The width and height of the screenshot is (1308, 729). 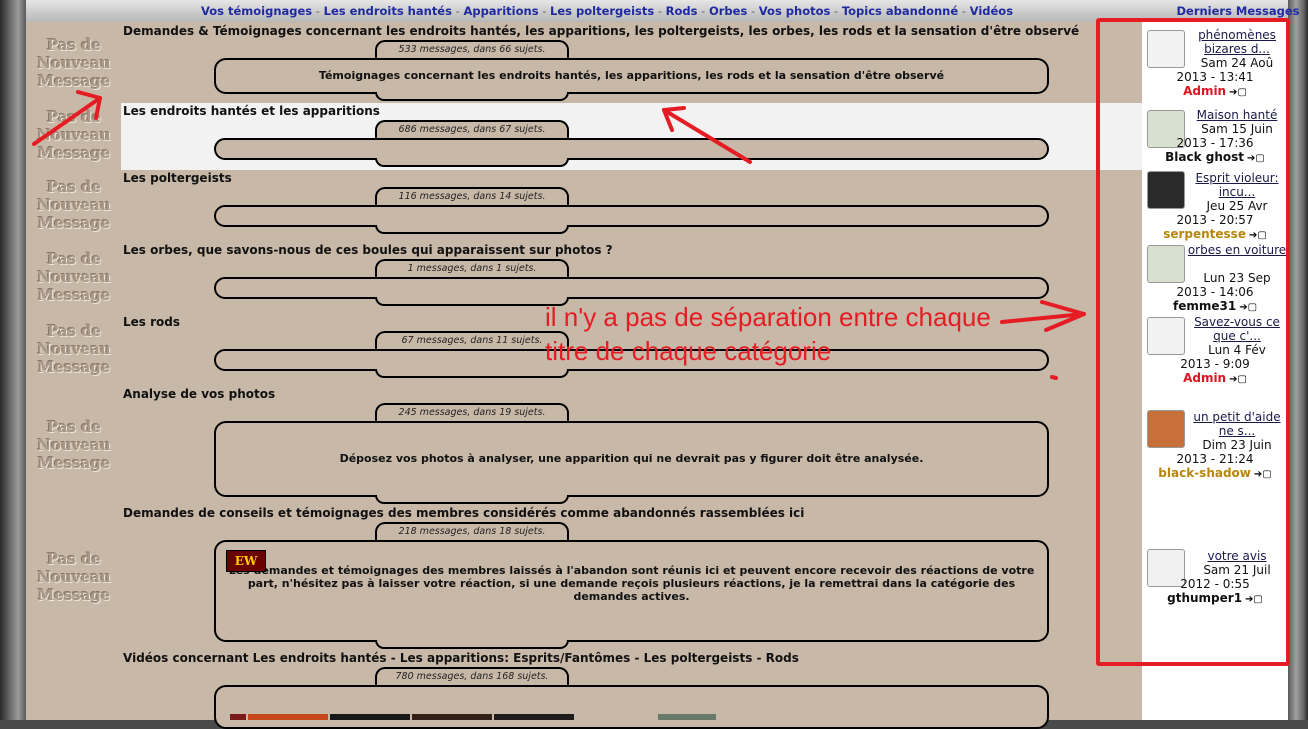 I want to click on annotation-dot, so click(x=1054, y=377).